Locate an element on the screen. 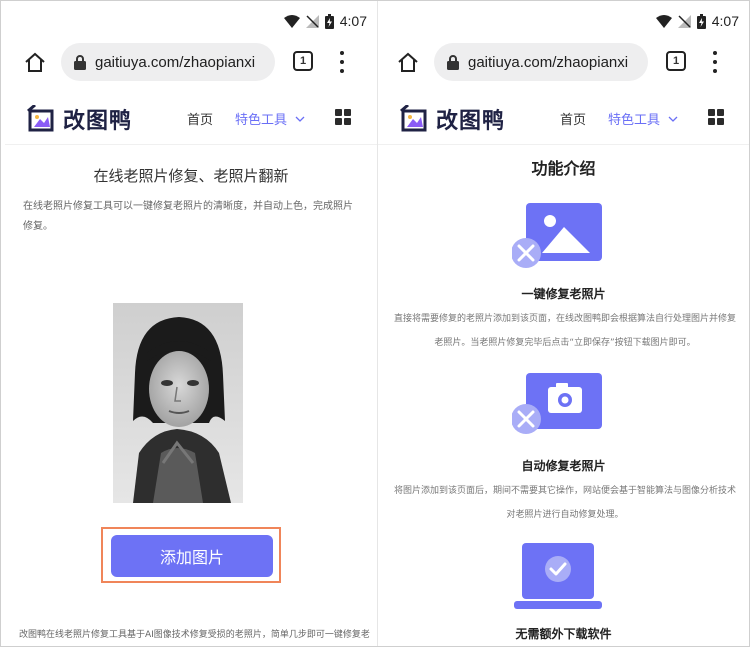  old-photo-preview is located at coordinates (178, 403).